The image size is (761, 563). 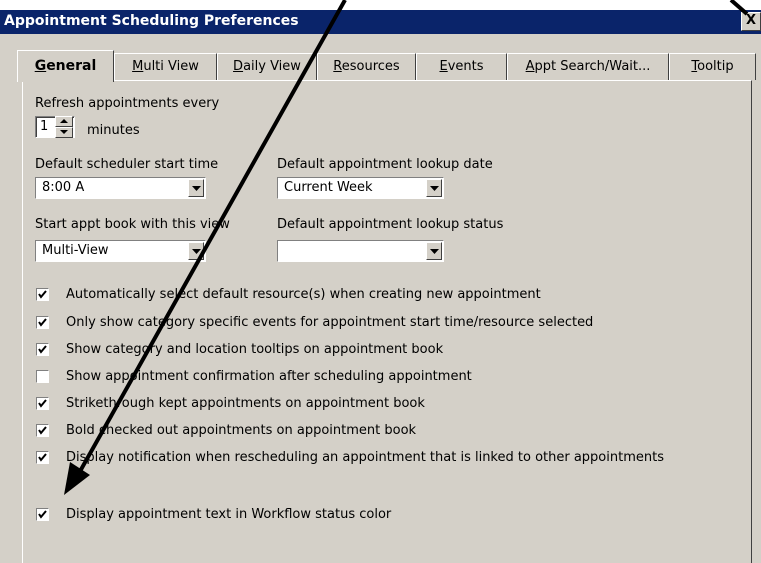 I want to click on start-time-dropdown-button, so click(x=196, y=188).